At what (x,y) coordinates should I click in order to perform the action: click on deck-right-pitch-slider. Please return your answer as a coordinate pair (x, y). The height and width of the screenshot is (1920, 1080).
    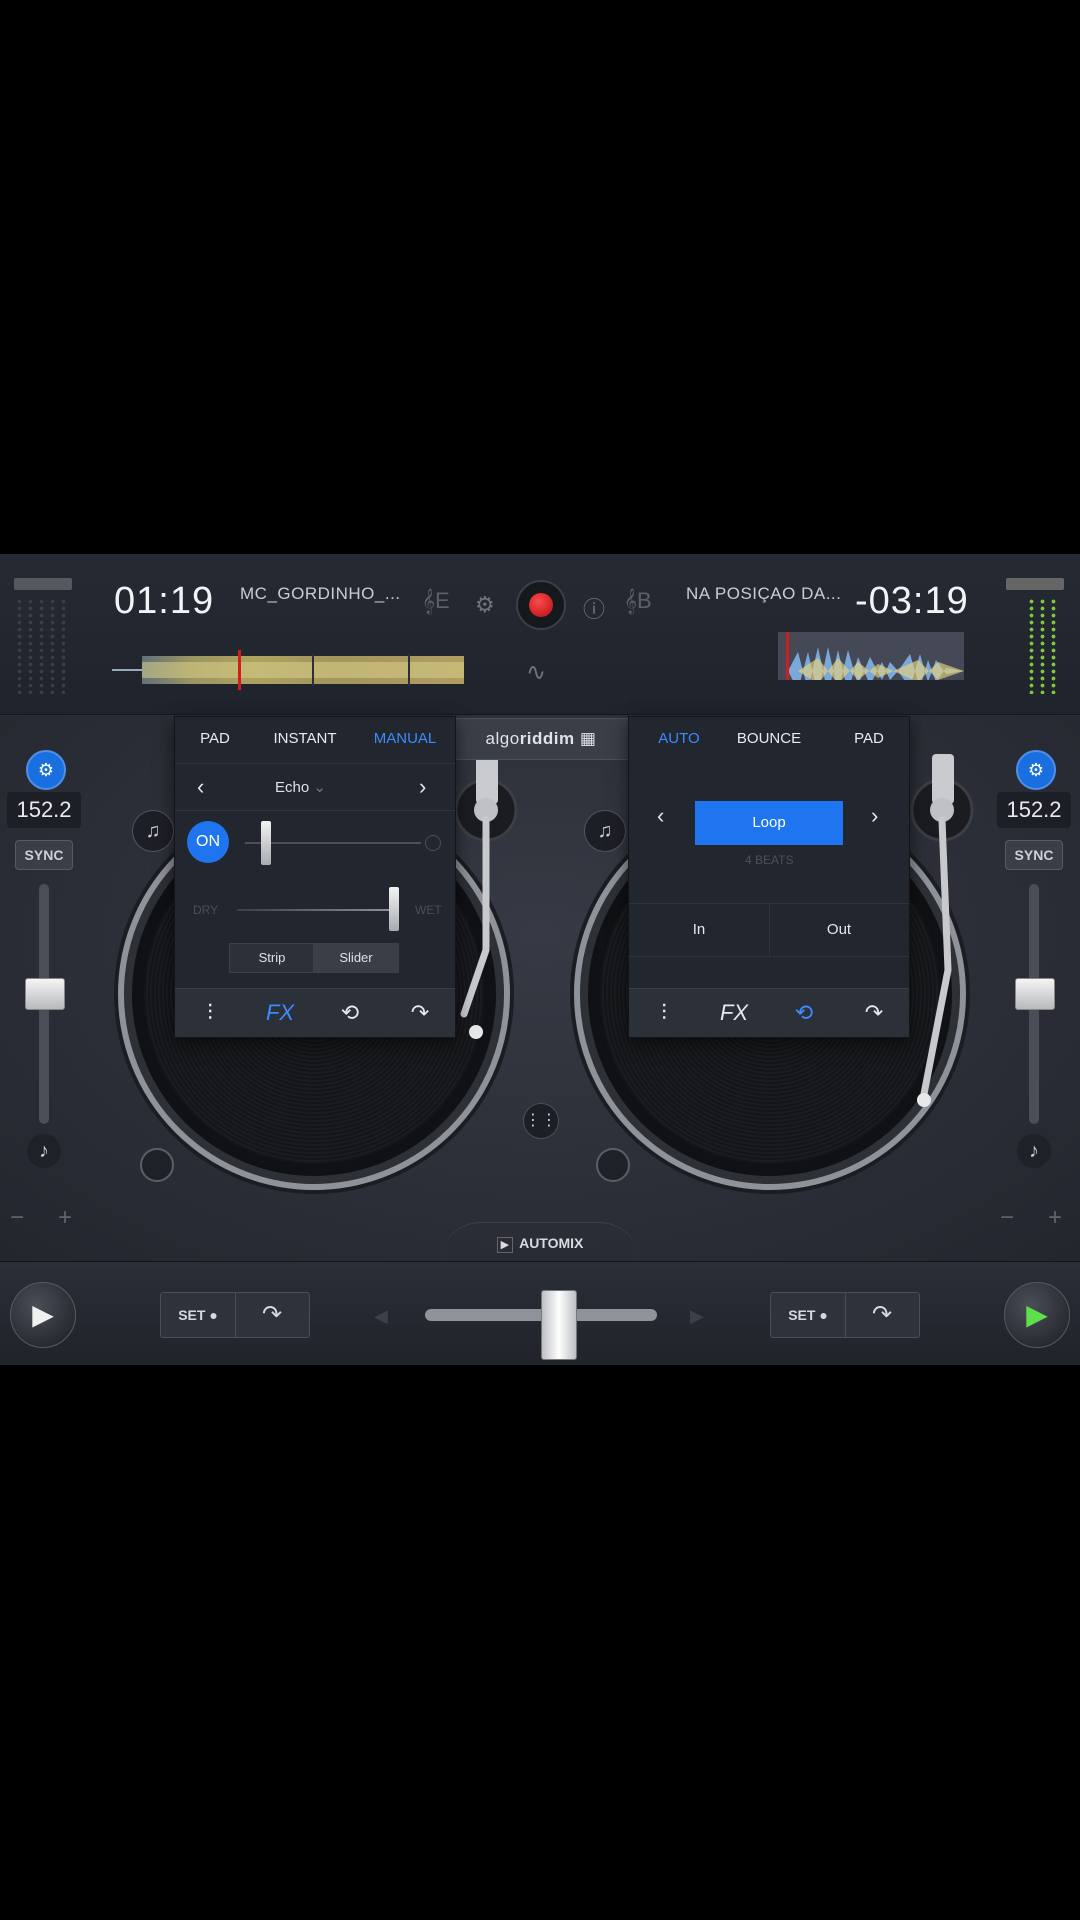
    Looking at the image, I should click on (1035, 994).